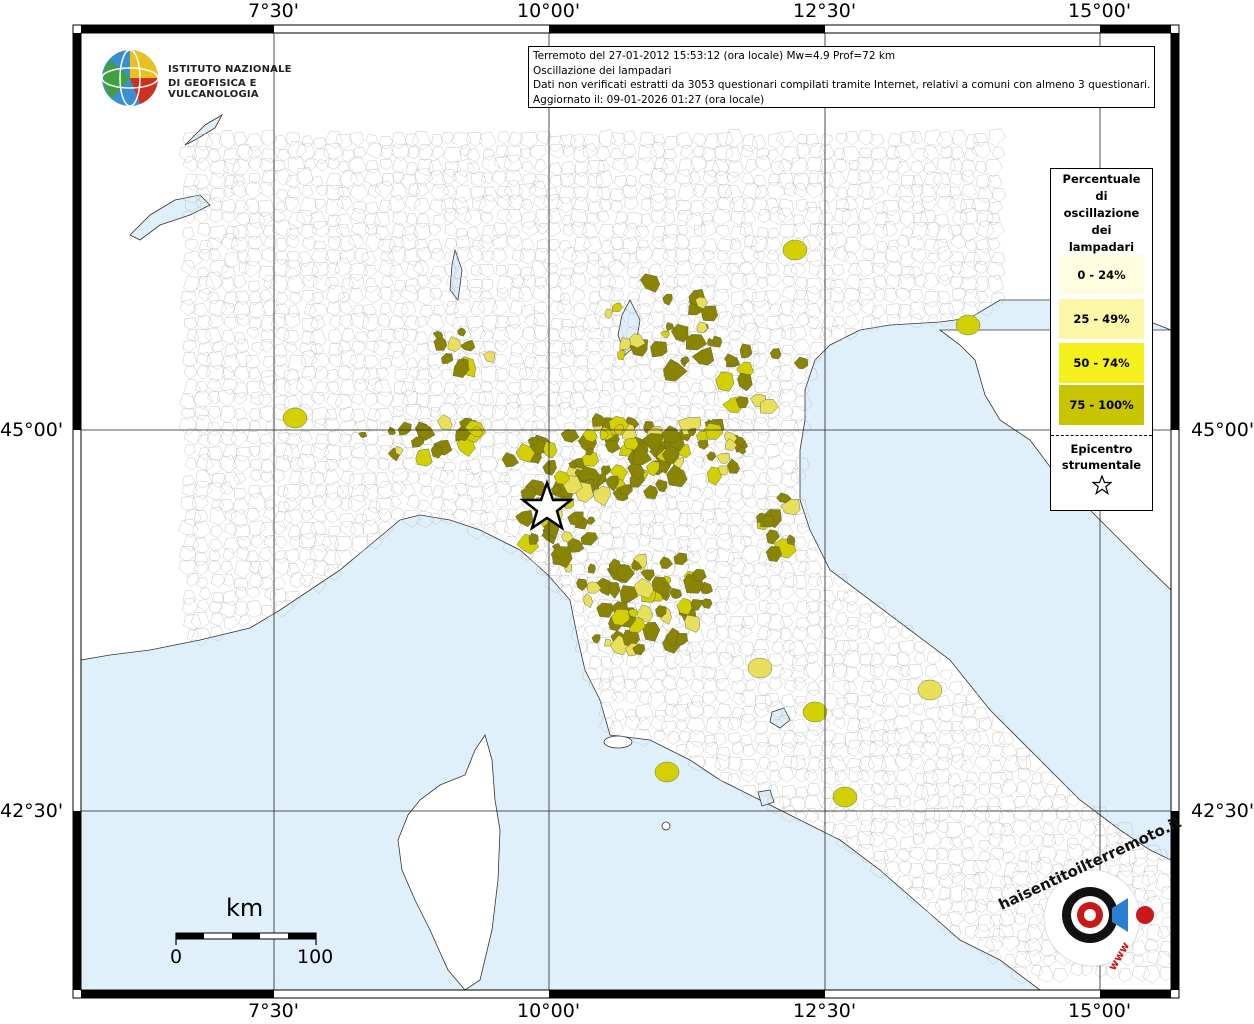  I want to click on lon-label-top-15-00: 15°00', so click(1100, 11).